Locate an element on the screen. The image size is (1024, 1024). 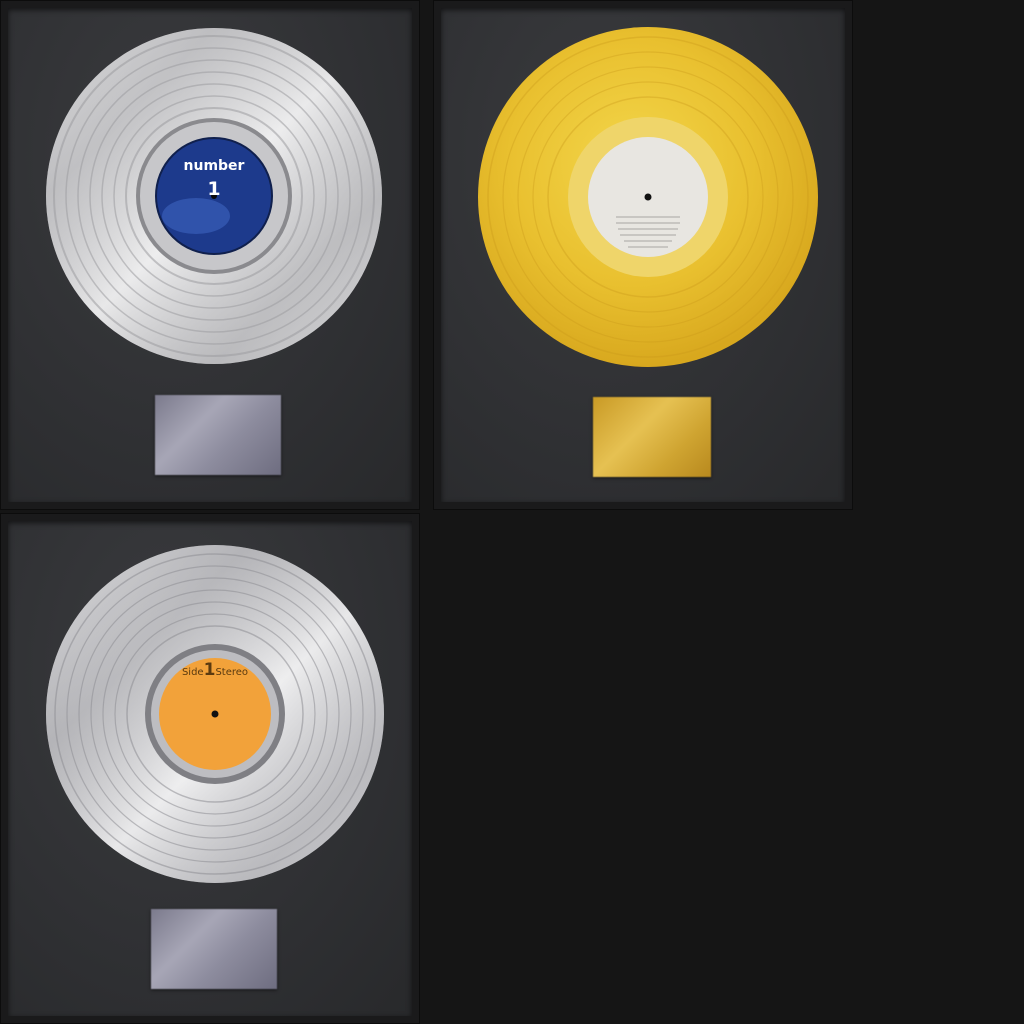
label-side-row: Side1Stereo is located at coordinates (215, 670).